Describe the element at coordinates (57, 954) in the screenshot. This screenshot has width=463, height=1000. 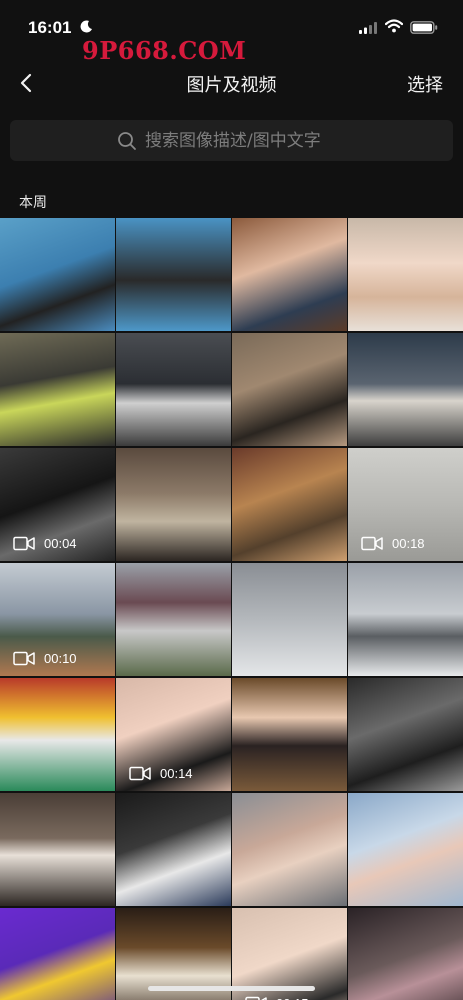
I see `photo-cigarette-pack` at that location.